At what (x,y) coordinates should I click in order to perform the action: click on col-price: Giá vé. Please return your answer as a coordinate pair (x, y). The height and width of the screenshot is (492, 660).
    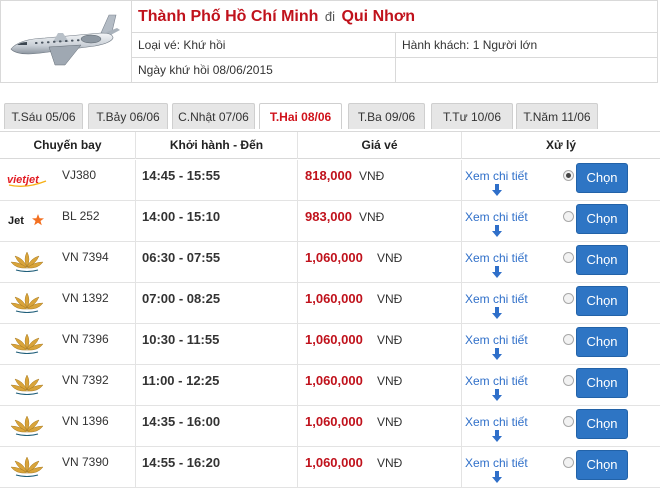
    Looking at the image, I should click on (380, 145).